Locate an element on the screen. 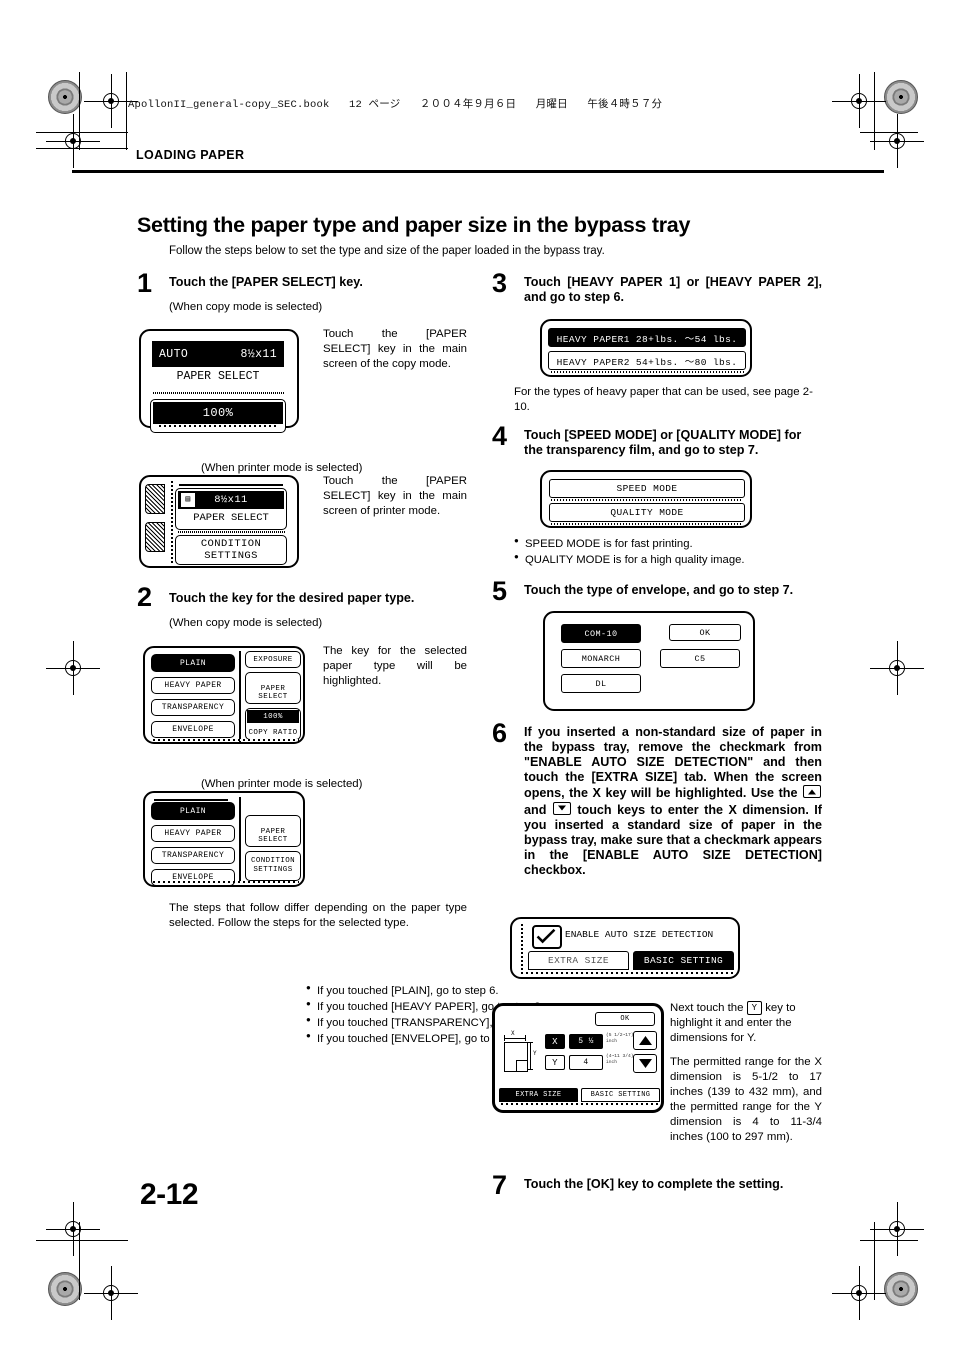 The width and height of the screenshot is (954, 1351). step-6-side-text-1a: Next touch the is located at coordinates (707, 1008).